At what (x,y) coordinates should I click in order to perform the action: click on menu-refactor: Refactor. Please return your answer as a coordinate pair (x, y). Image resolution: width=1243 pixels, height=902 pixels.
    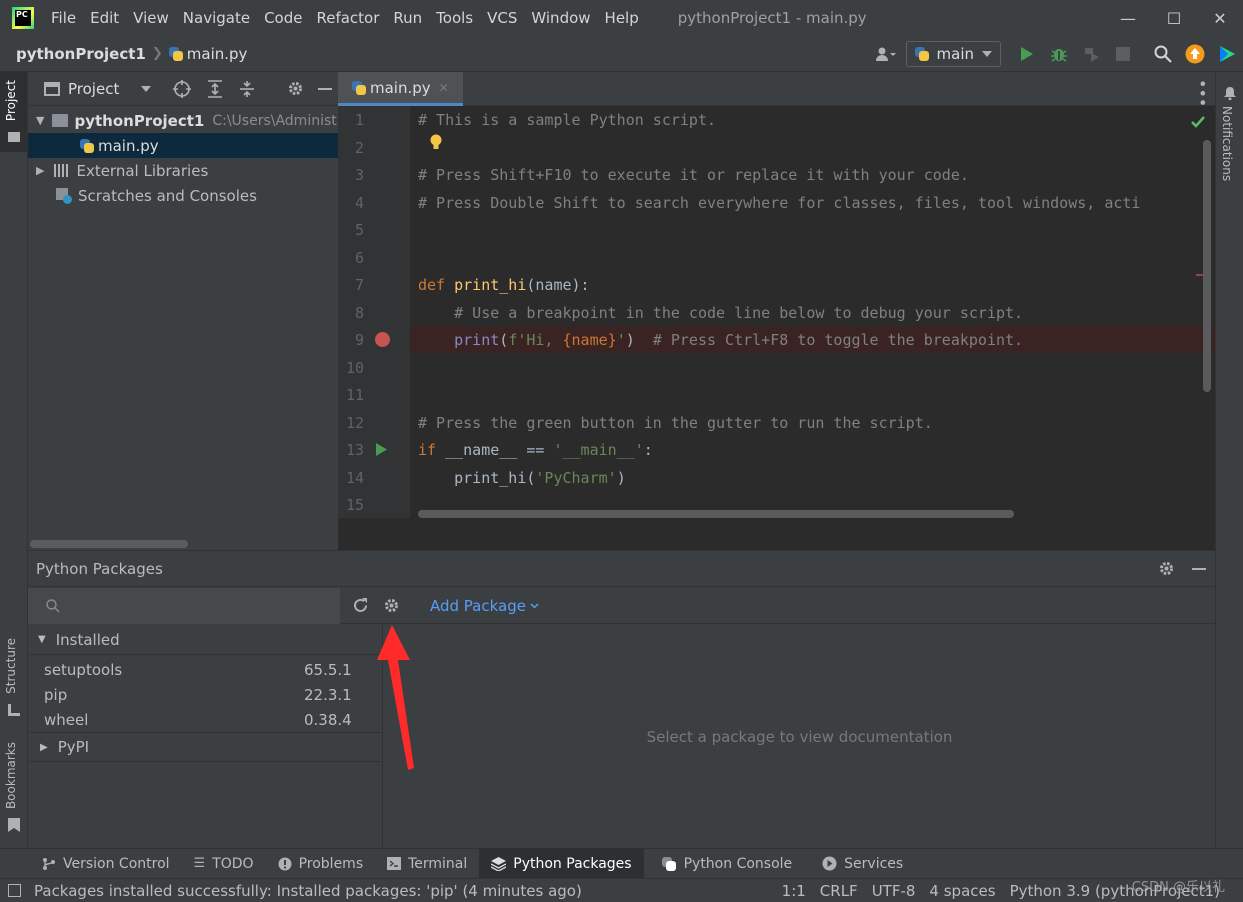
    Looking at the image, I should click on (347, 18).